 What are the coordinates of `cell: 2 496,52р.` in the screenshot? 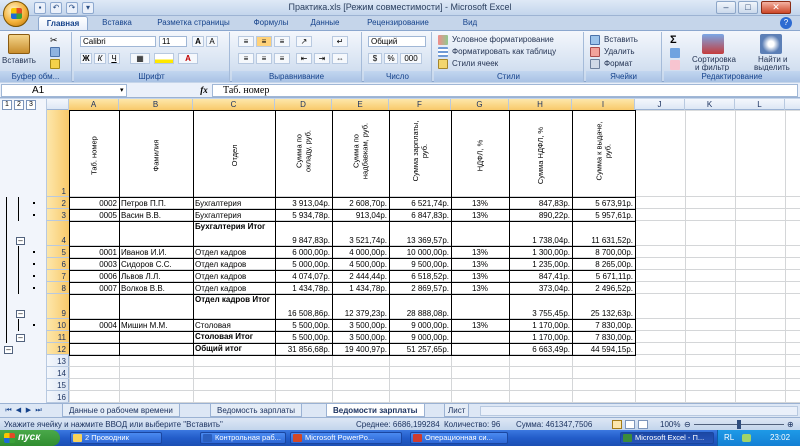 It's located at (603, 288).